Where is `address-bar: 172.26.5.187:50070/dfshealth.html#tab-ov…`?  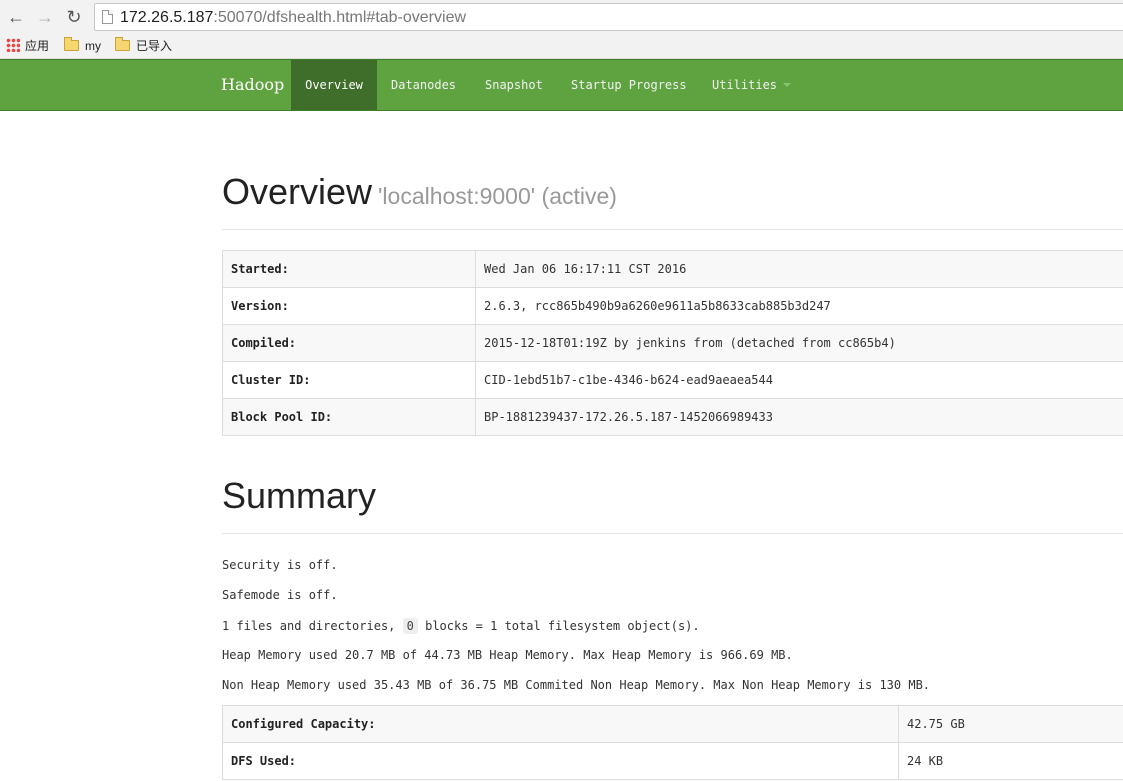 address-bar: 172.26.5.187:50070/dfshealth.html#tab-ov… is located at coordinates (608, 17).